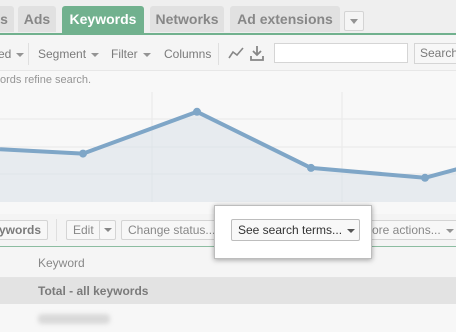 This screenshot has width=456, height=332. Describe the element at coordinates (228, 318) in the screenshot. I see `table-row` at that location.